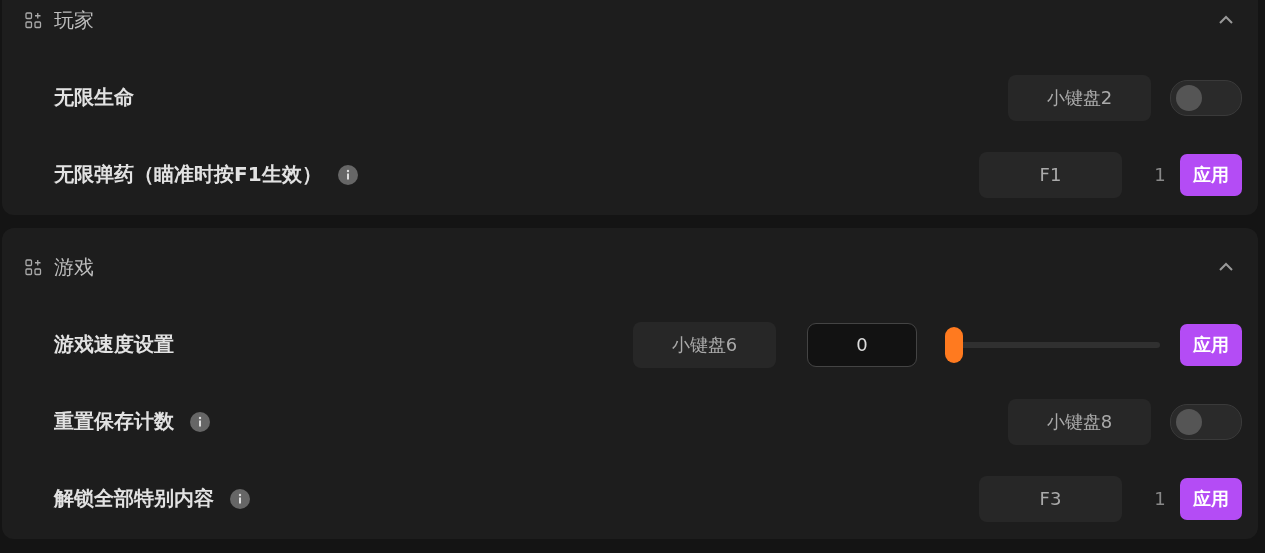  What do you see at coordinates (188, 174) in the screenshot?
I see `option-label: 无限弹药（瞄准时按F1生效）` at bounding box center [188, 174].